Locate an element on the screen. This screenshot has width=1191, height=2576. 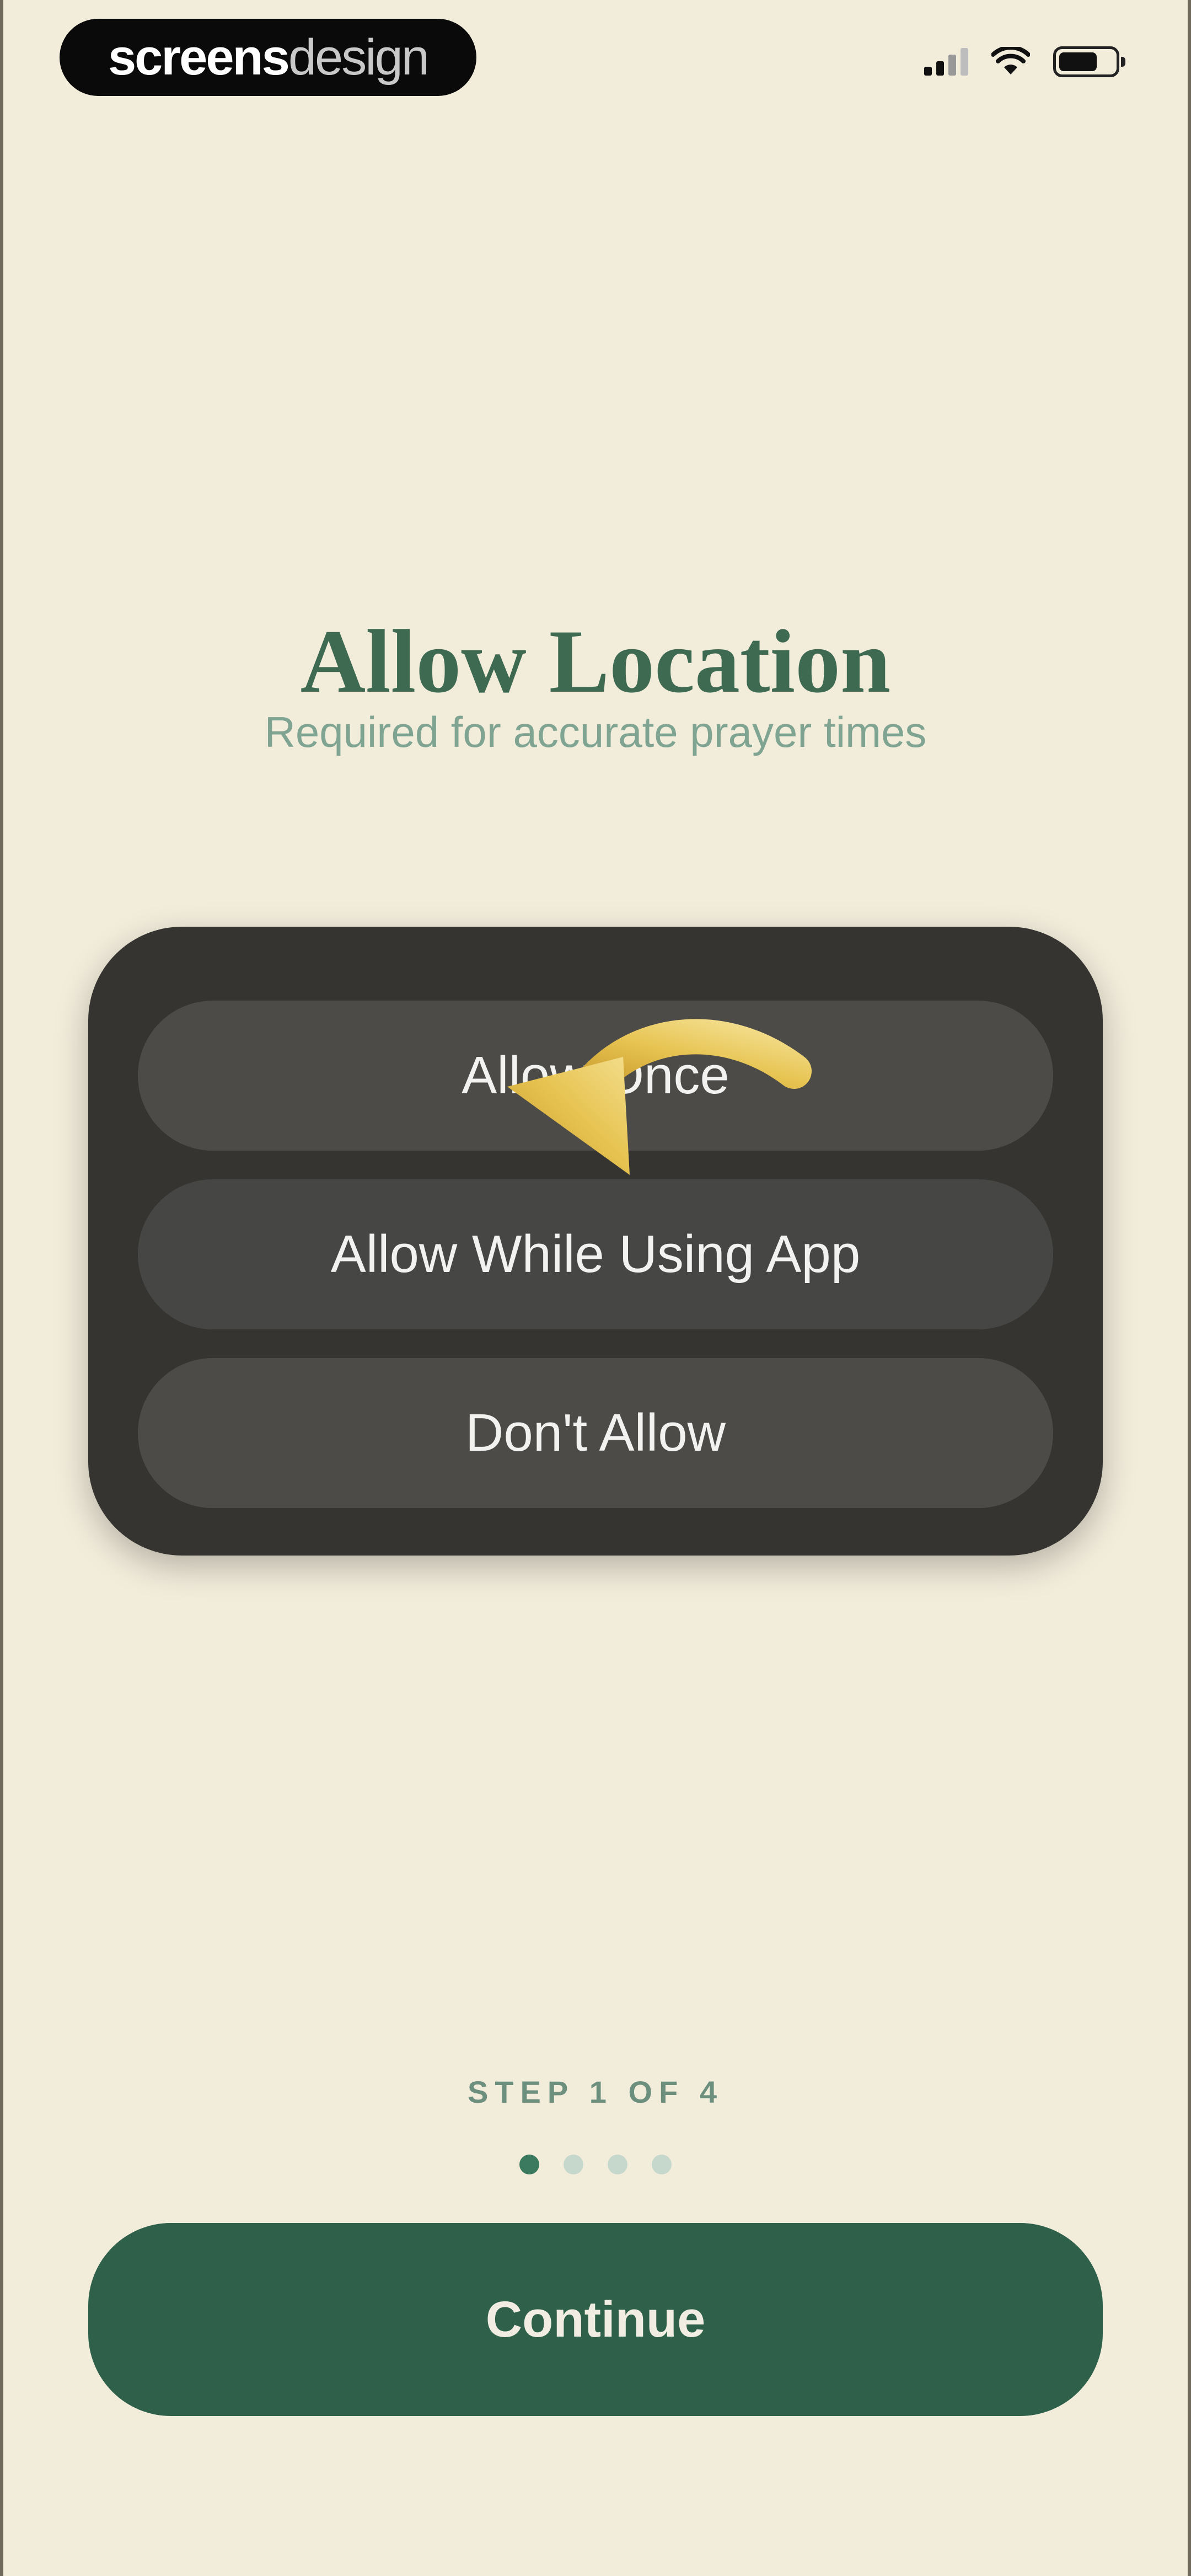
allow-once-button: Allow Once is located at coordinates (595, 1076).